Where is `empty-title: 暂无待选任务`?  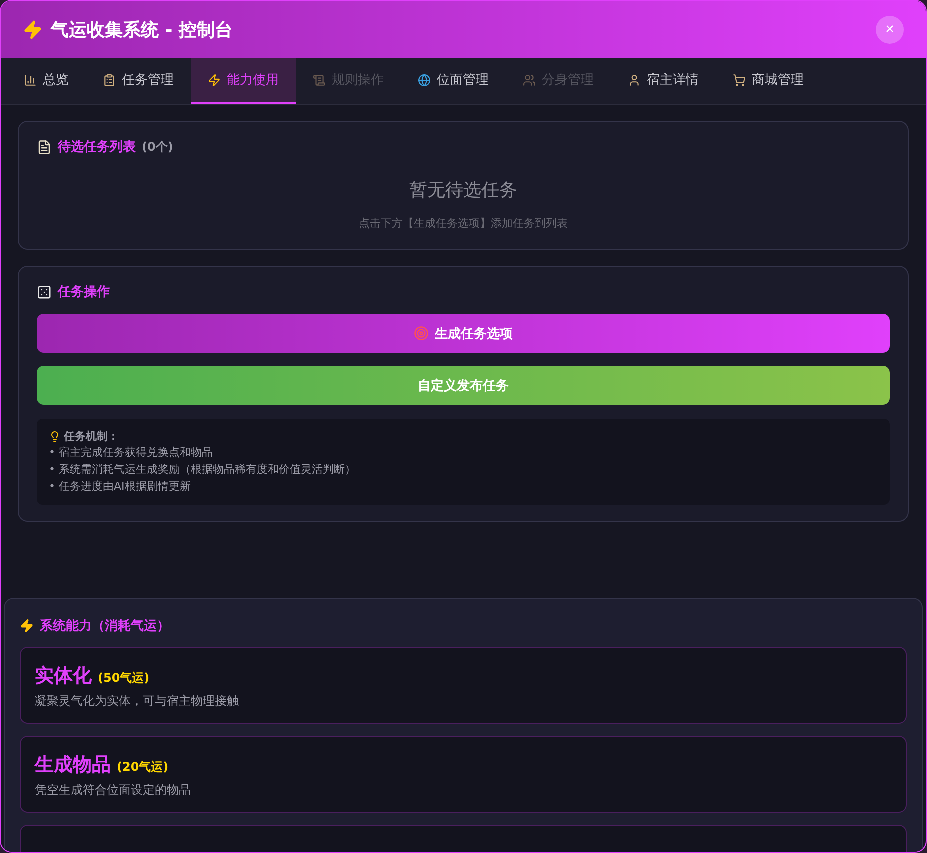
empty-title: 暂无待选任务 is located at coordinates (464, 190).